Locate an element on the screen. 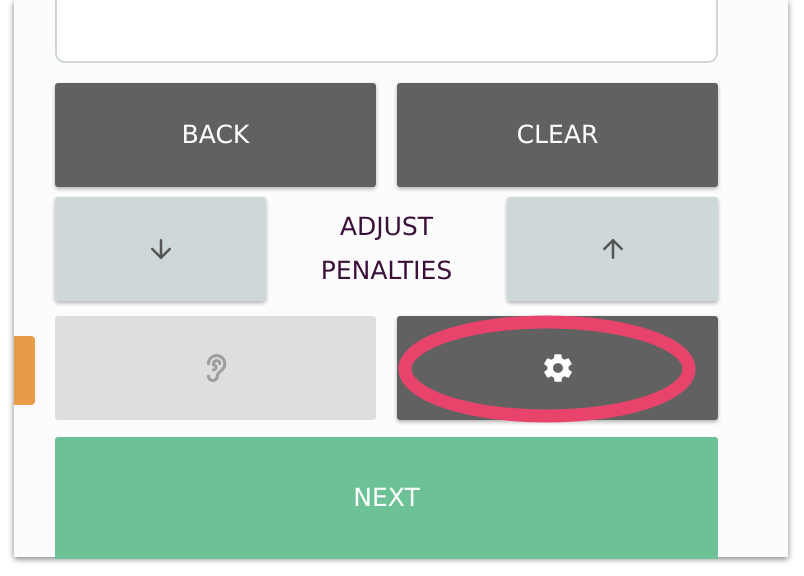 This screenshot has width=804, height=576. action-button: CLEAR is located at coordinates (557, 135).